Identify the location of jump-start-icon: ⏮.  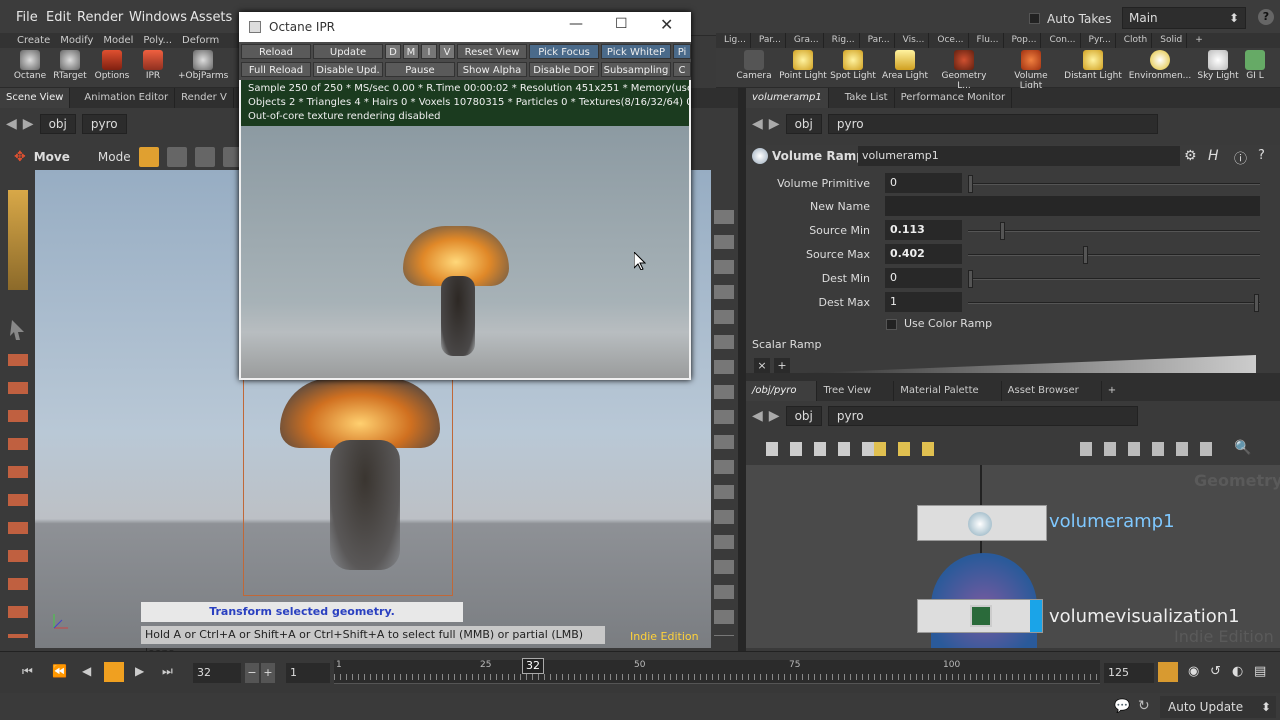
(27, 671).